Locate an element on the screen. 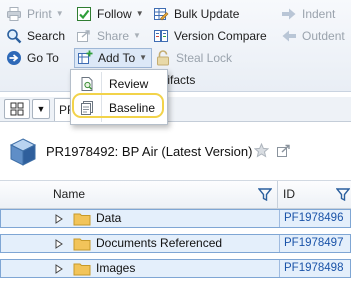 This screenshot has height=281, width=351. search-icon is located at coordinates (14, 36).